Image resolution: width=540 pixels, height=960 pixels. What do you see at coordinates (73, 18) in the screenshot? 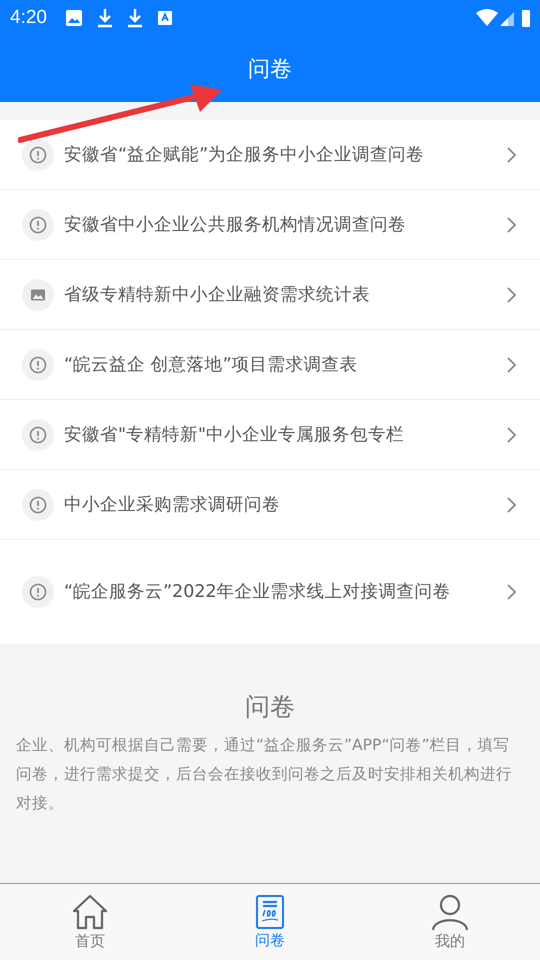
I see `image-notification-icon` at bounding box center [73, 18].